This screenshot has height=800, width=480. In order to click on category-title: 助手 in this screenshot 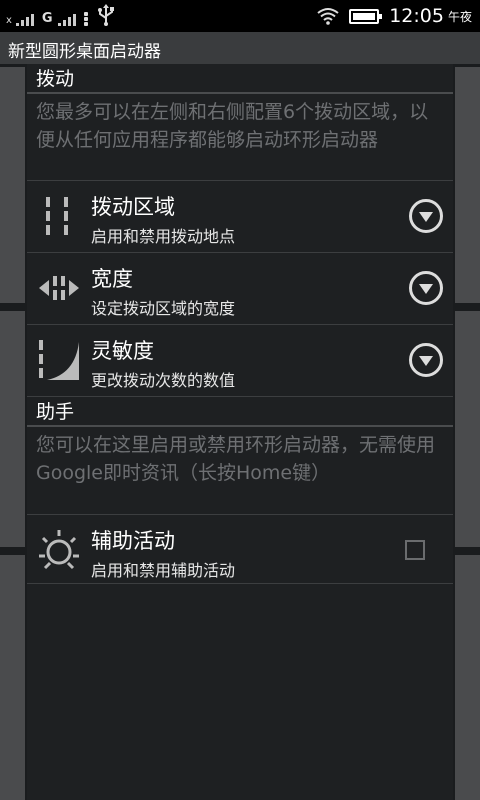, I will do `click(240, 412)`.